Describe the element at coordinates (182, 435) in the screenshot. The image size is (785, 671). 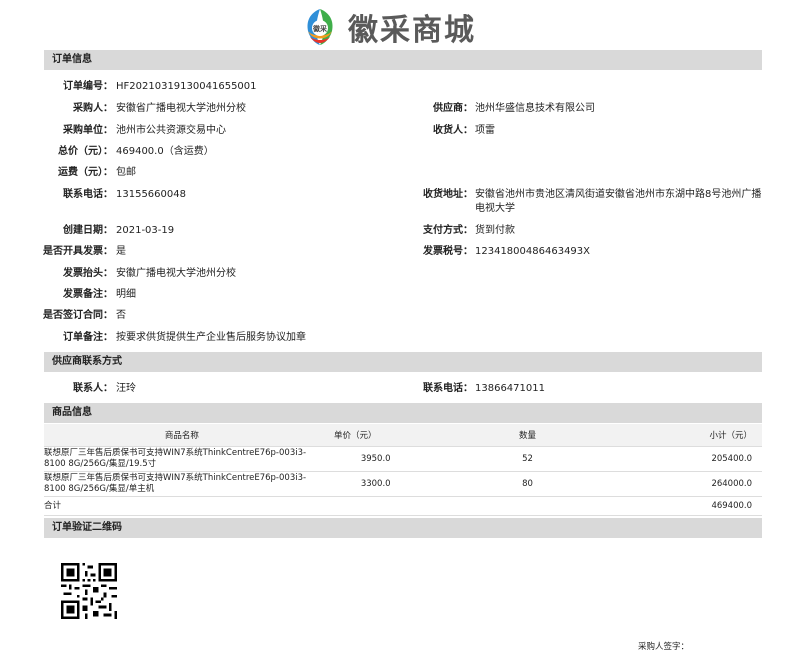
I see `header-name: 商品名称` at that location.